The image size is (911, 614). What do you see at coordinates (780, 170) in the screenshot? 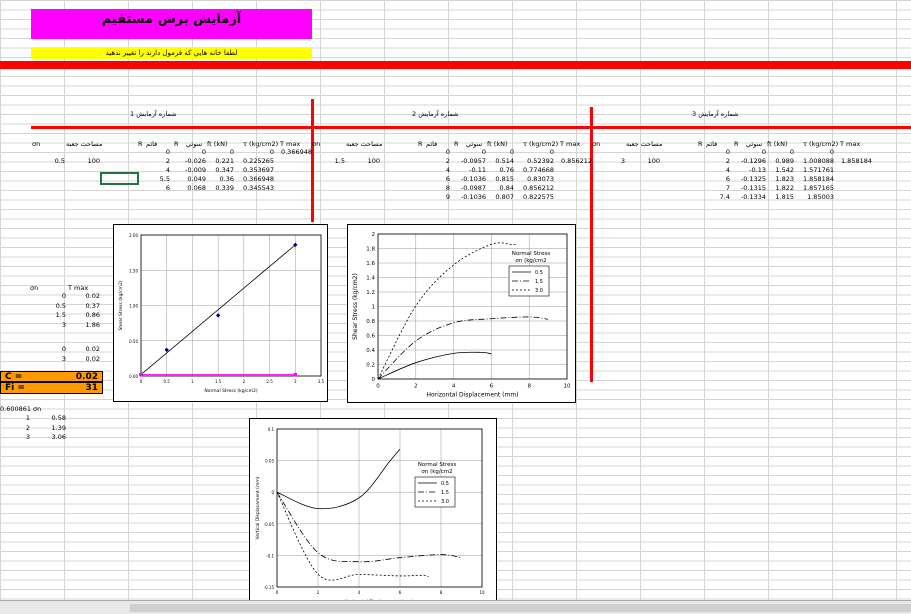
I see `test-3-cell: 1.542` at bounding box center [780, 170].